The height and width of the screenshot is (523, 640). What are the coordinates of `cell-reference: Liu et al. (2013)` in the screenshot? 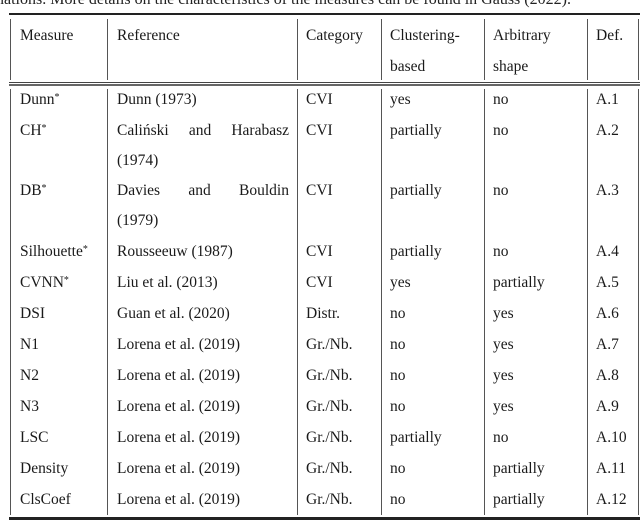 It's located at (167, 282).